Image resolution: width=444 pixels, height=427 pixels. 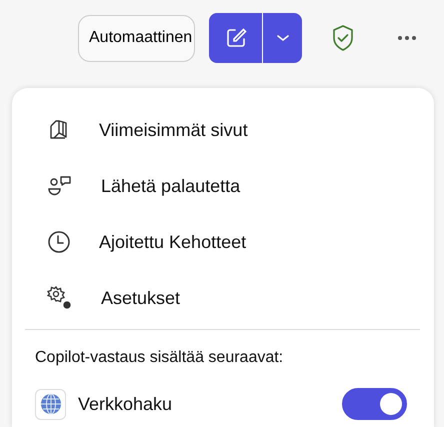 I want to click on menu-item: Asetukset, so click(x=227, y=298).